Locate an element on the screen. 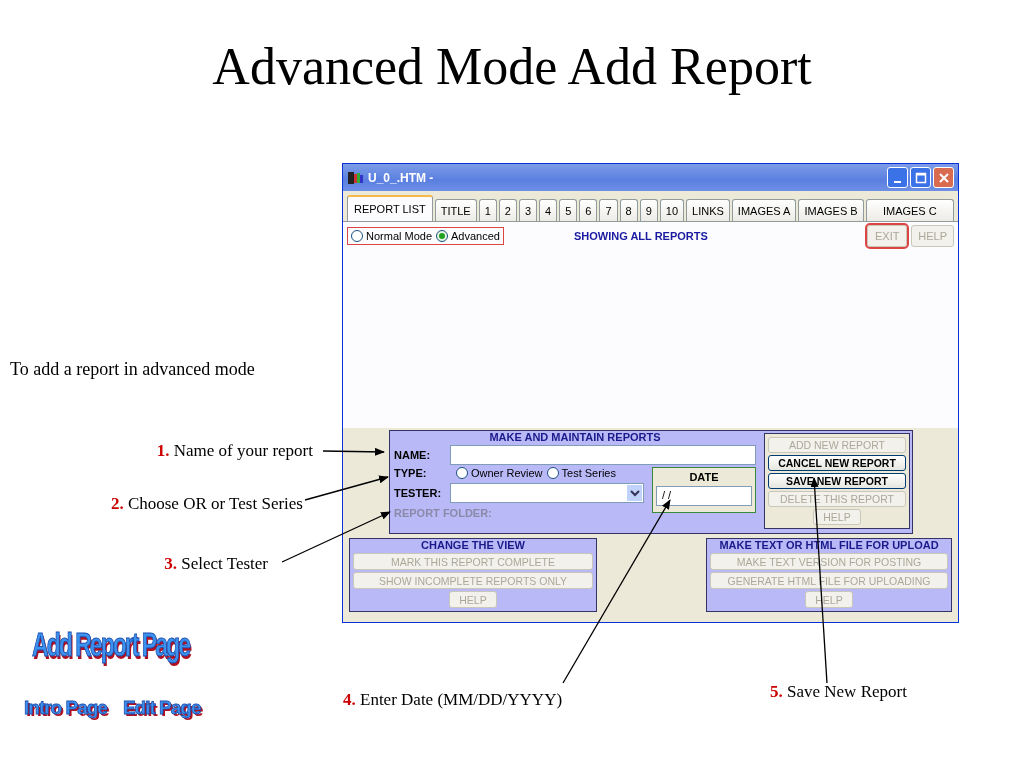 This screenshot has height=768, width=1024. field-label: REPORT FOLDER: is located at coordinates (443, 513).